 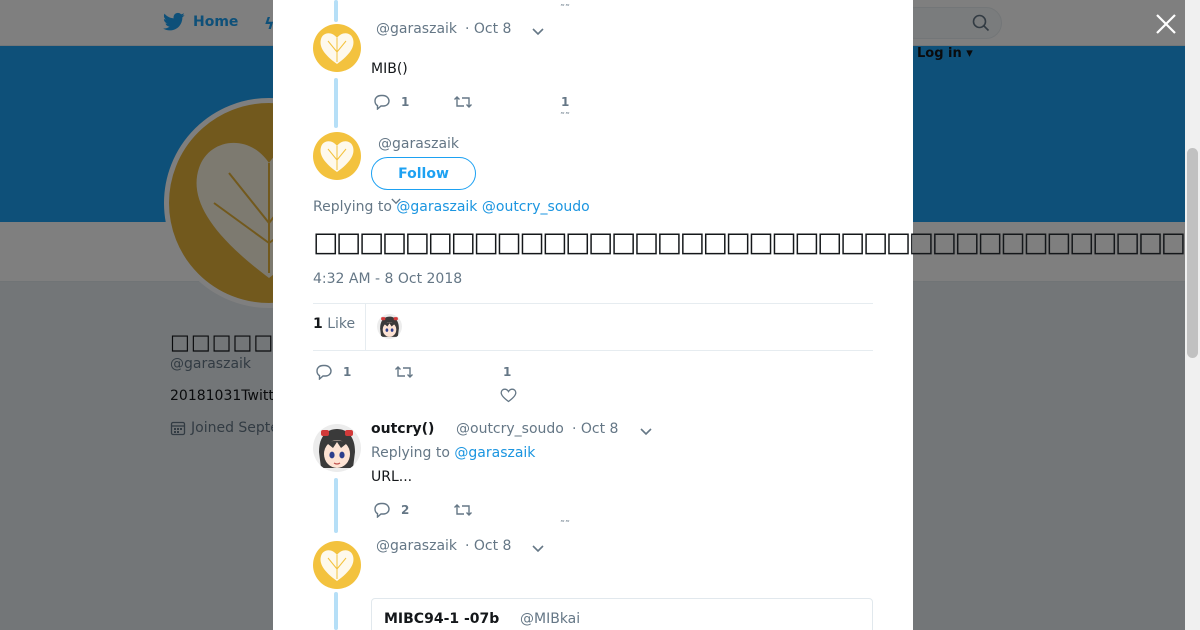 What do you see at coordinates (622, 614) in the screenshot?
I see `quoted-tweet: MIBC94-1 -07b @MIBkai` at bounding box center [622, 614].